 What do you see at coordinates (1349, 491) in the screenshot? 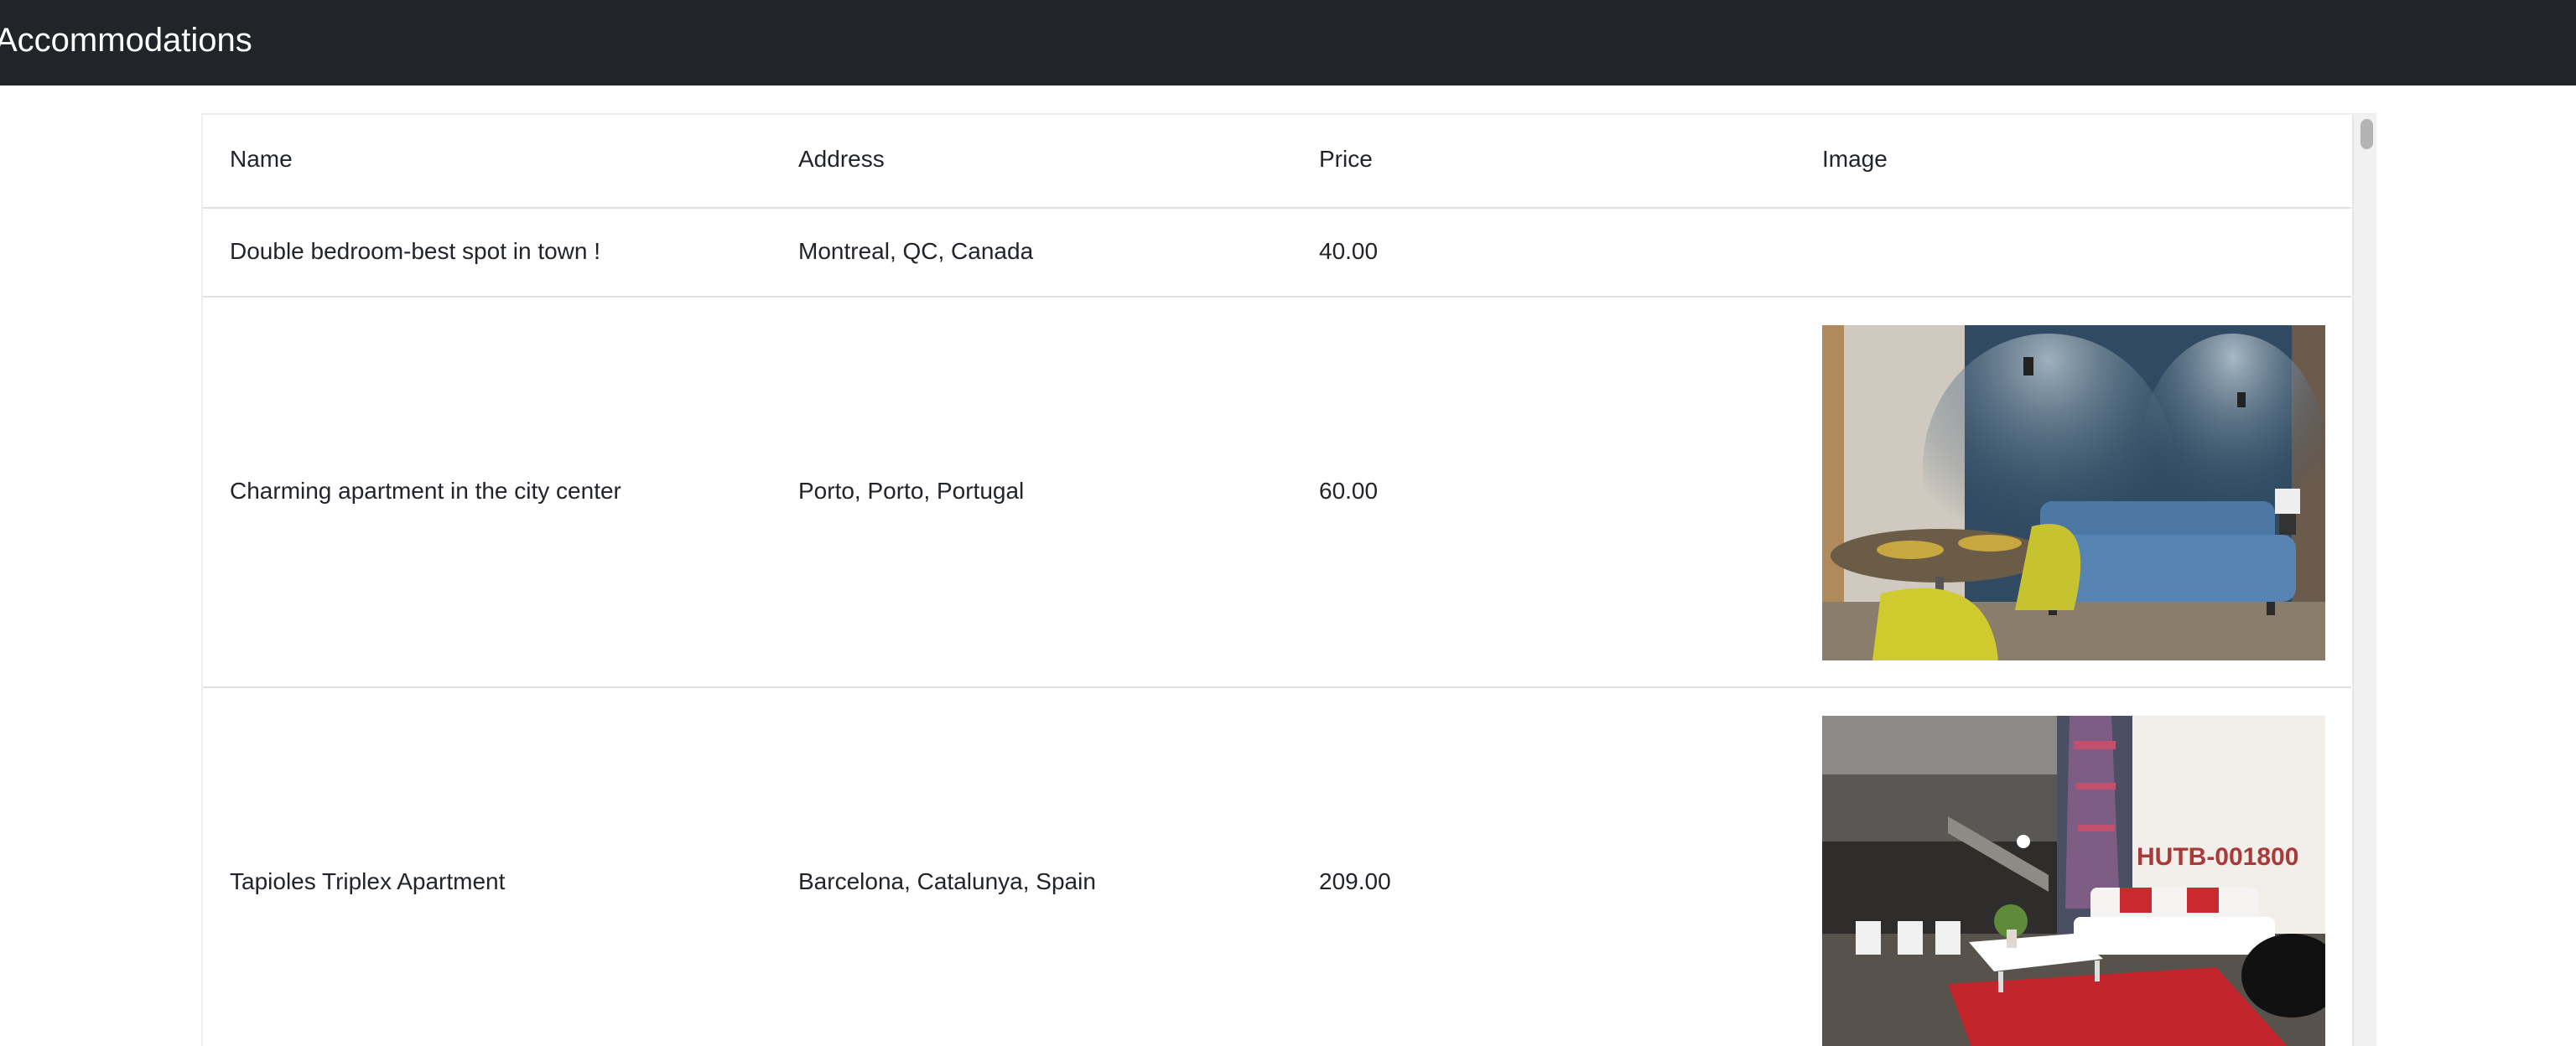
I see `row-price: 60.00` at bounding box center [1349, 491].